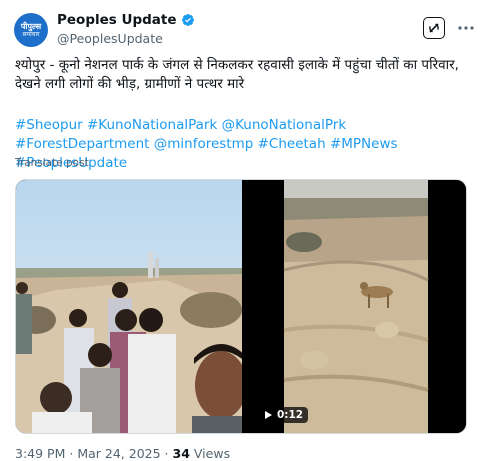 The height and width of the screenshot is (461, 495). Describe the element at coordinates (268, 415) in the screenshot. I see `play-icon` at that location.